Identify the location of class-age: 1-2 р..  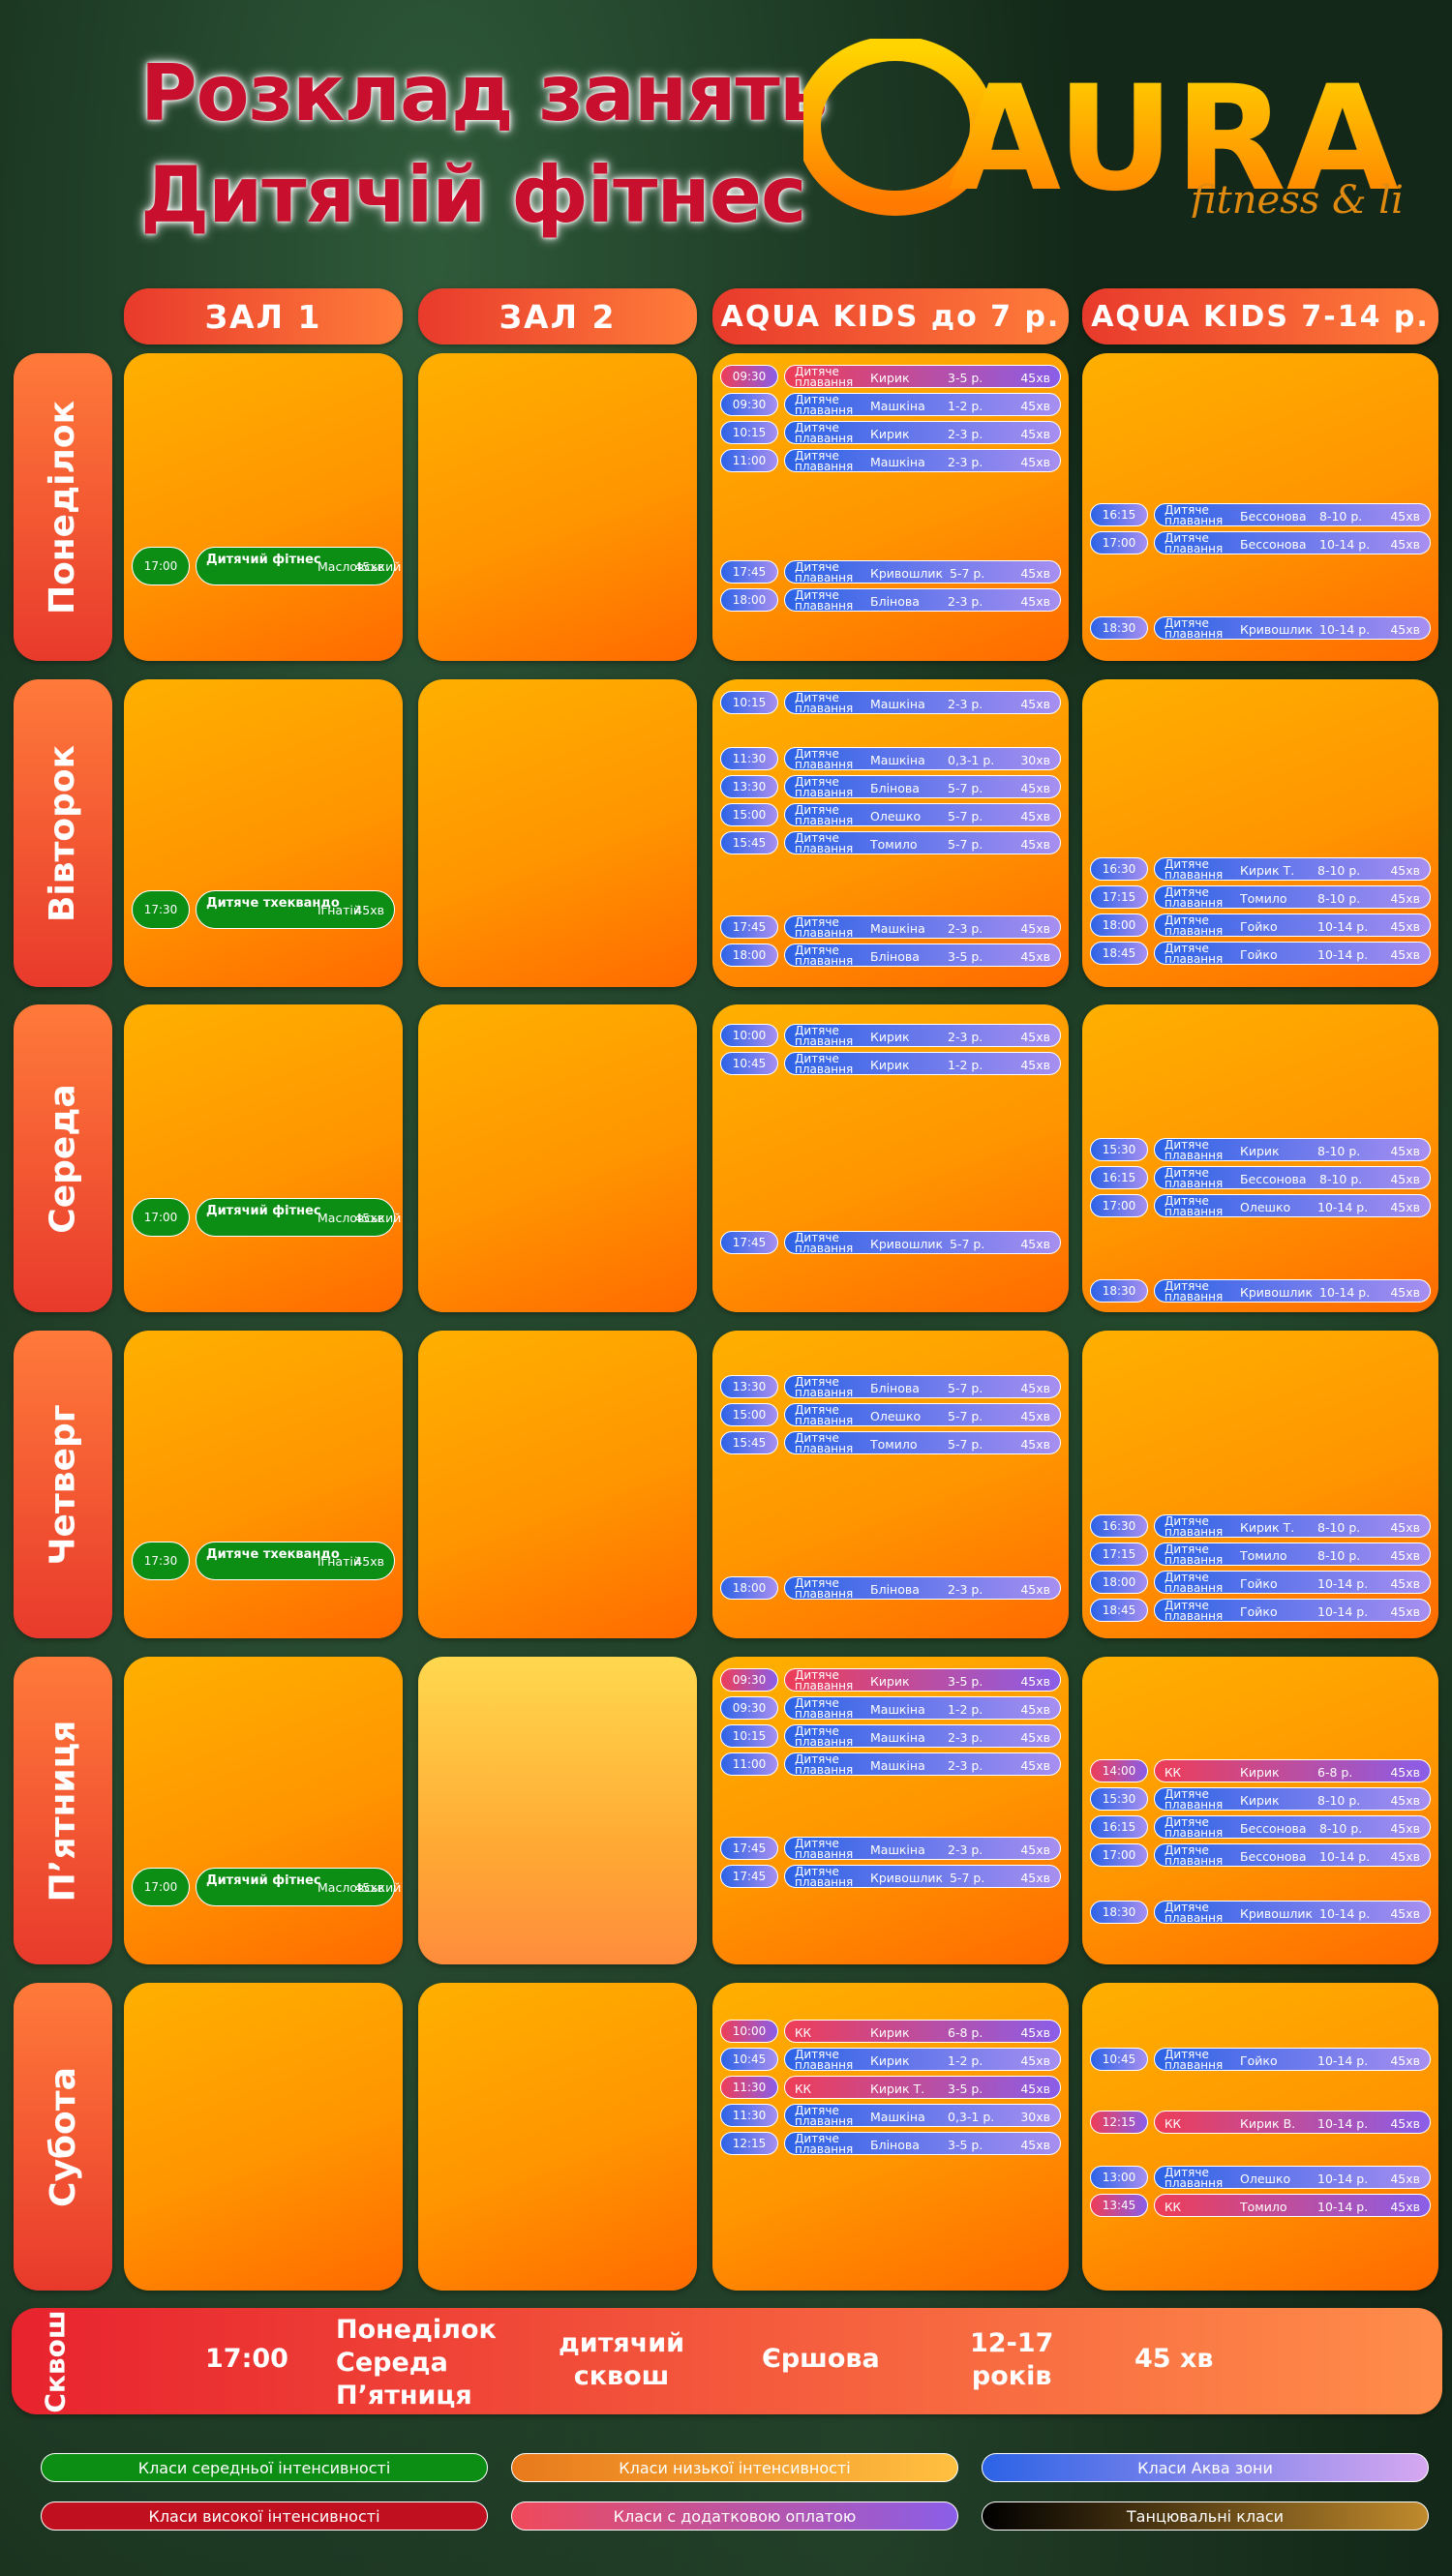
(965, 1065).